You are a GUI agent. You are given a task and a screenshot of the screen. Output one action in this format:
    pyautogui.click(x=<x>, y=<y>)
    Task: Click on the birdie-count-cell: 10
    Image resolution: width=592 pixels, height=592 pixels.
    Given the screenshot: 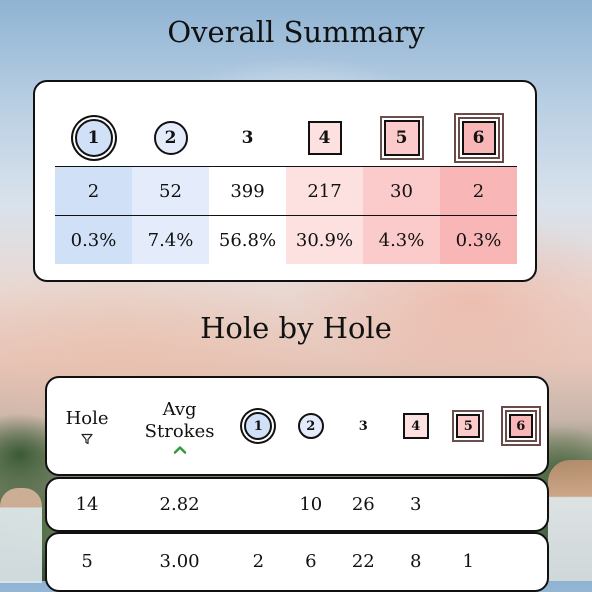 What is the action you would take?
    pyautogui.click(x=311, y=504)
    